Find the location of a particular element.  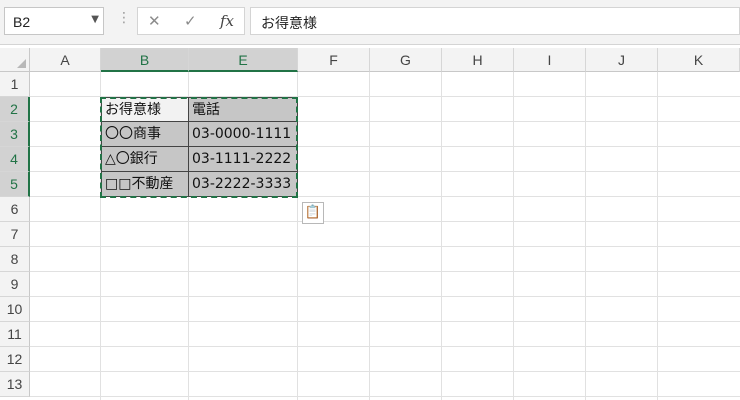

select-all-icon is located at coordinates (21, 63).